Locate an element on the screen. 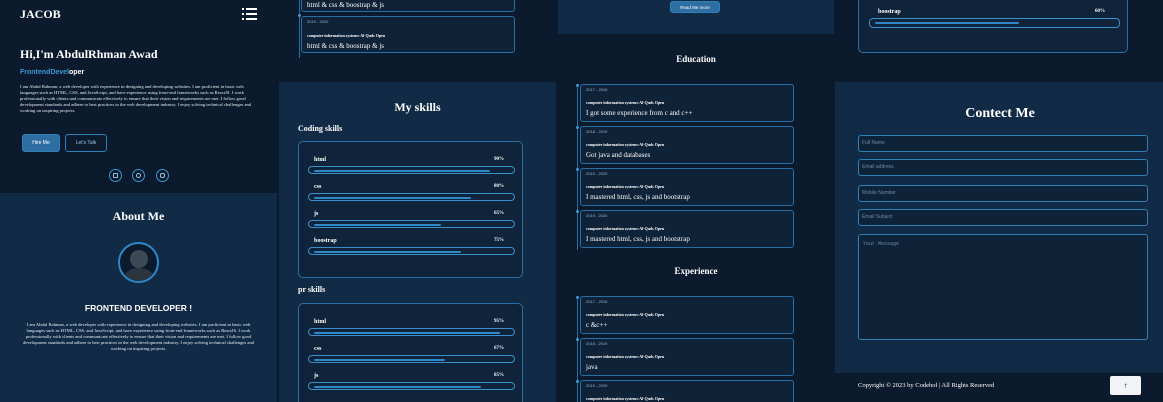 Image resolution: width=1163 pixels, height=402 pixels. skills-title: My skills is located at coordinates (417, 107).